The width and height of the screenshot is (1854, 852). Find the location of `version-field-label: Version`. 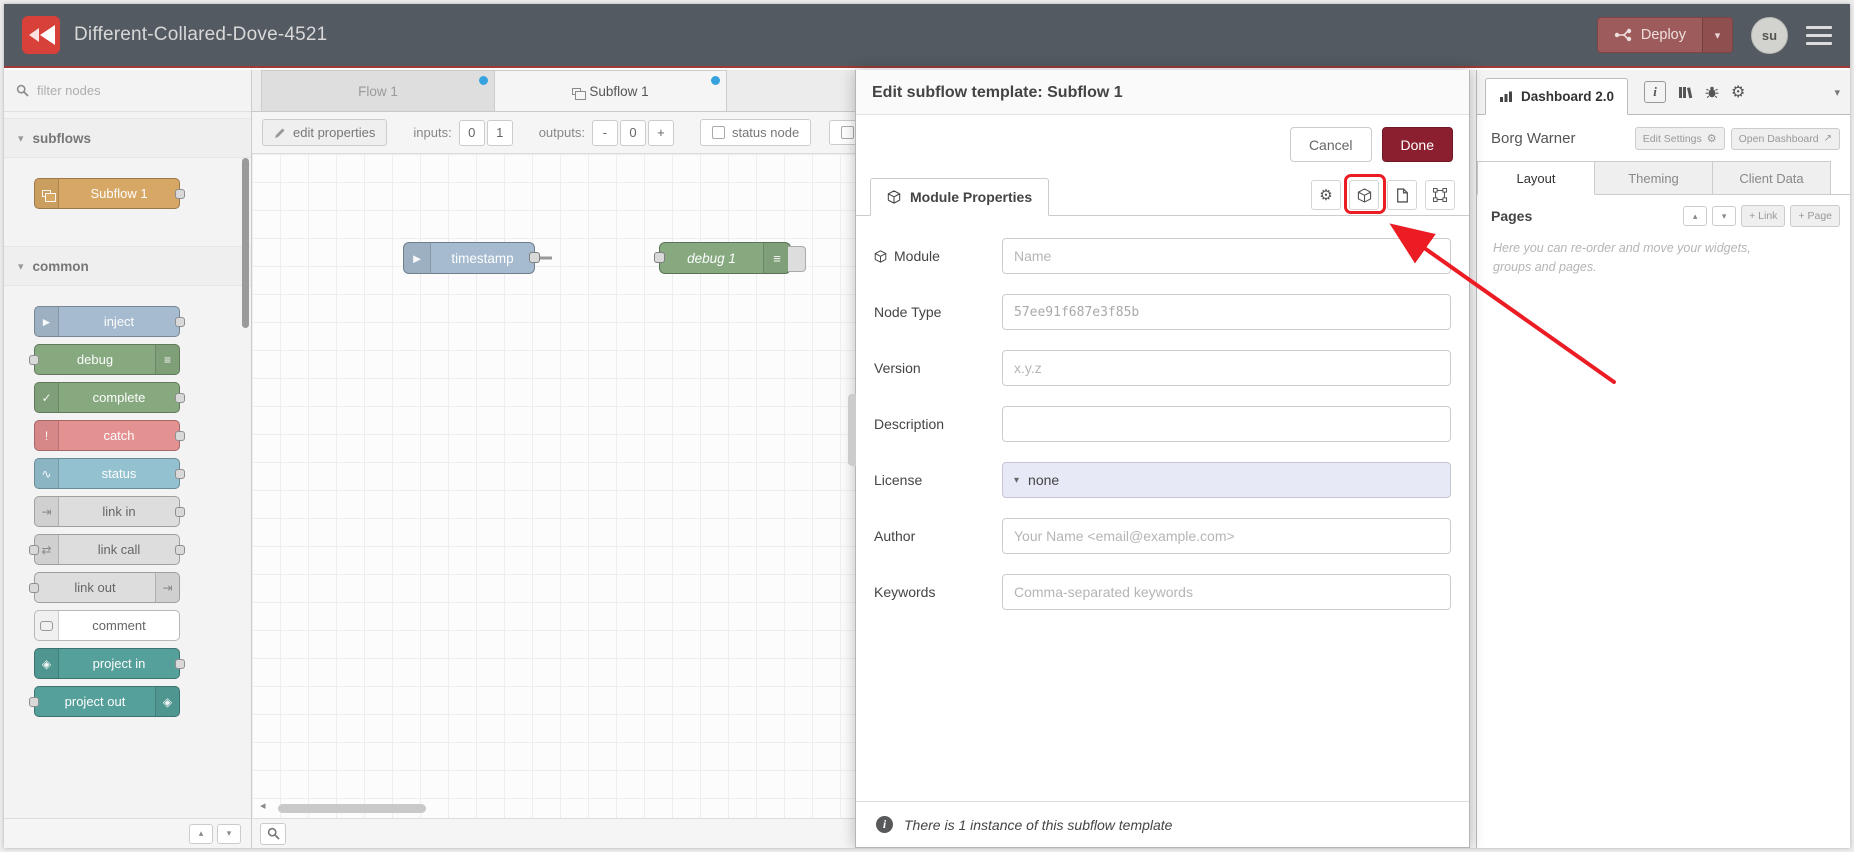

version-field-label: Version is located at coordinates (897, 368).